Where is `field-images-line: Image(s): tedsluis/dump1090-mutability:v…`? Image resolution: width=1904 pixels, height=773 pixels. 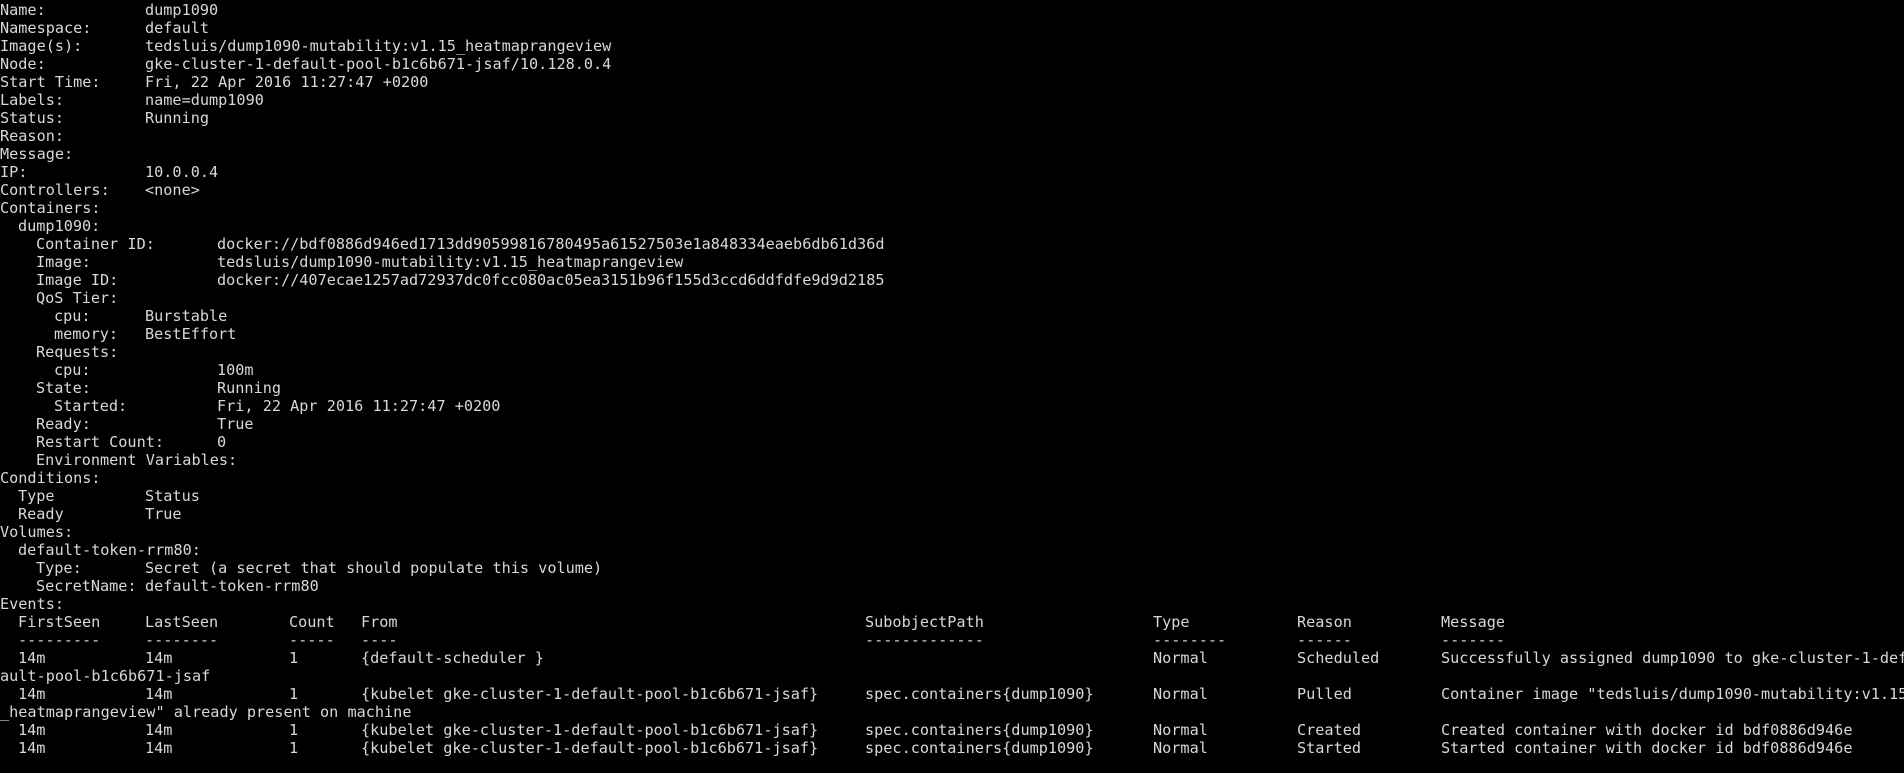 field-images-line: Image(s): tedsluis/dump1090-mutability:v… is located at coordinates (952, 46).